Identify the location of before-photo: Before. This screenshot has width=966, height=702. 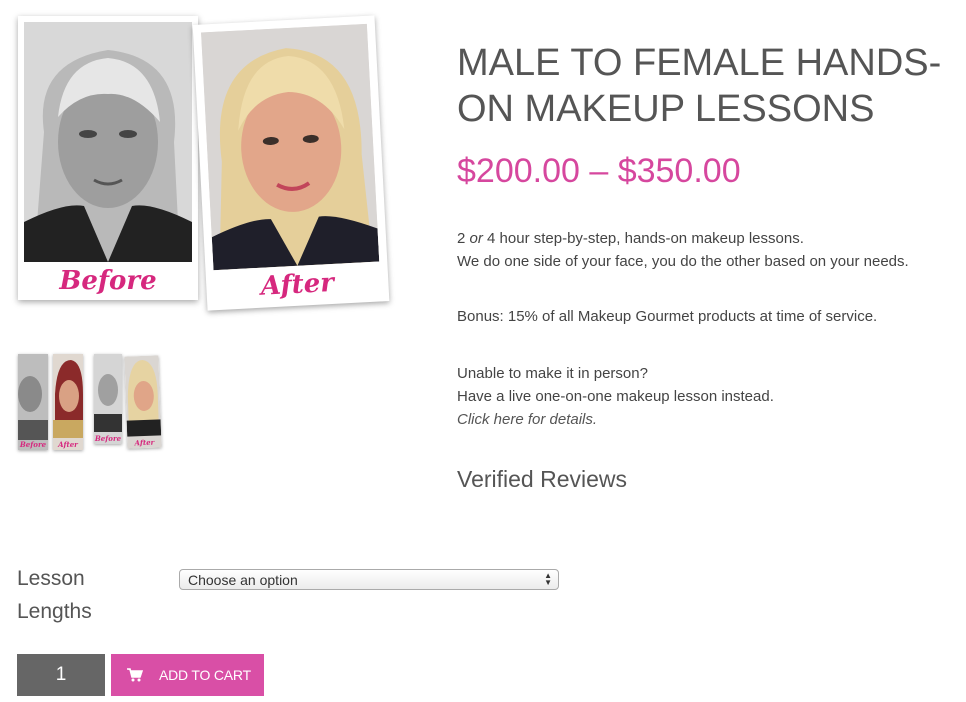
(108, 158).